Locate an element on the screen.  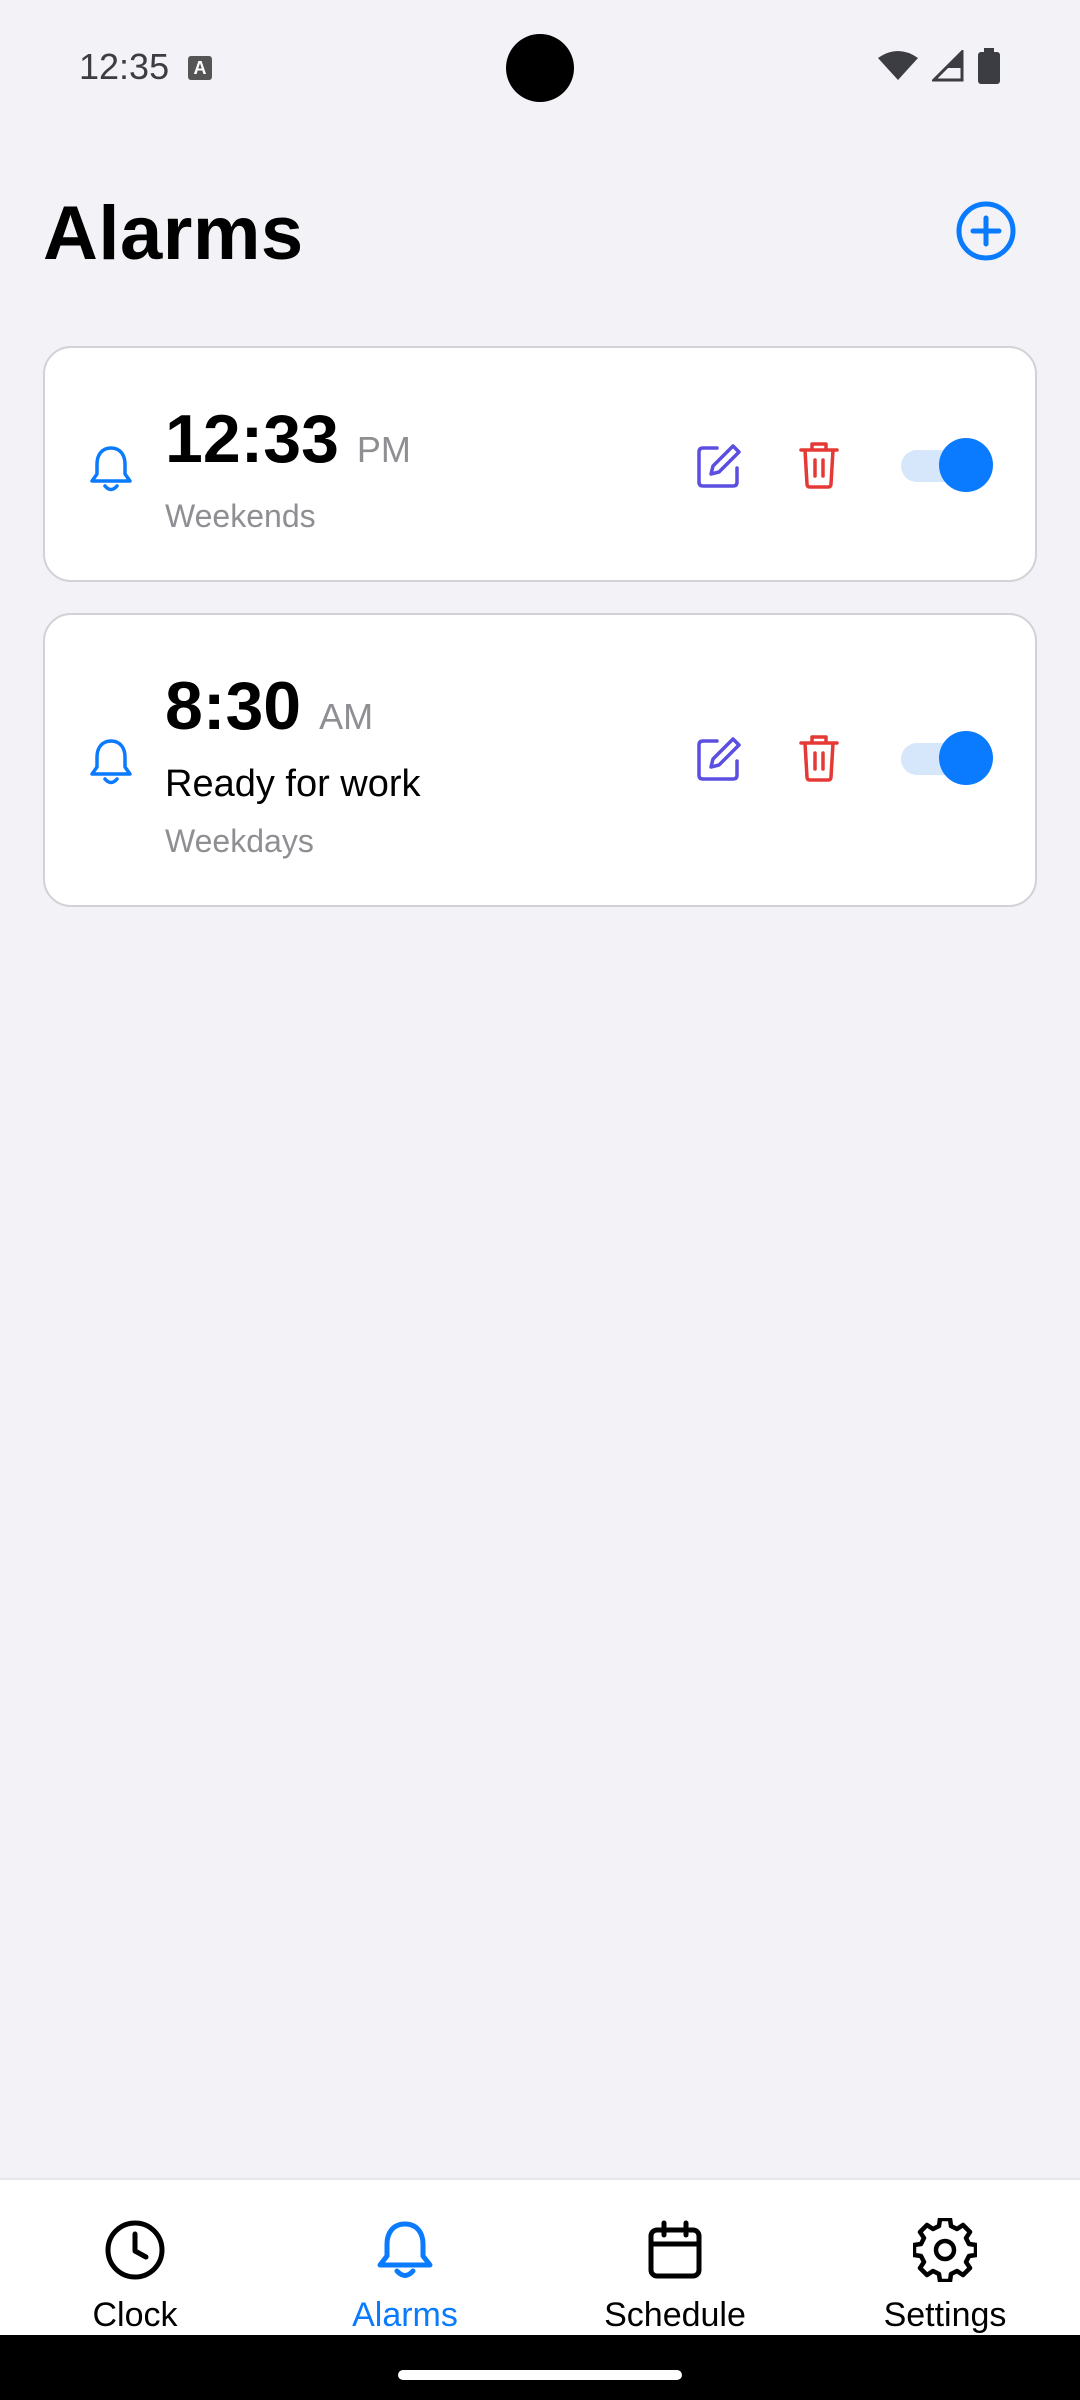
nav-item-settings: Settings is located at coordinates (945, 2258).